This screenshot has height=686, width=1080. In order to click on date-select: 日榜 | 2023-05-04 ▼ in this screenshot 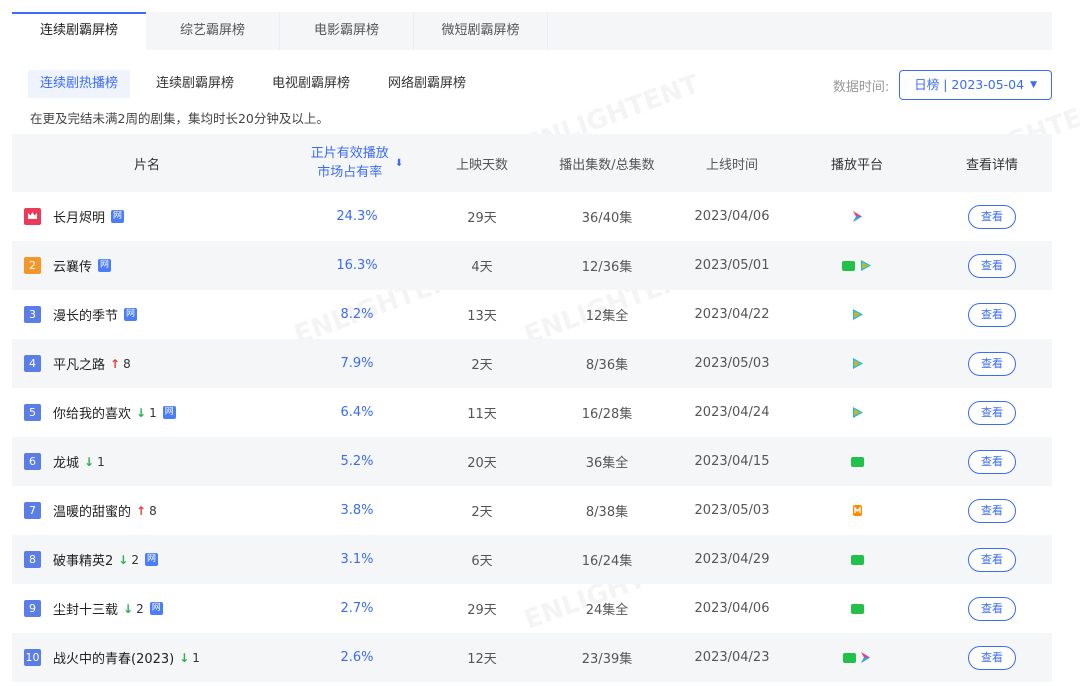, I will do `click(975, 85)`.